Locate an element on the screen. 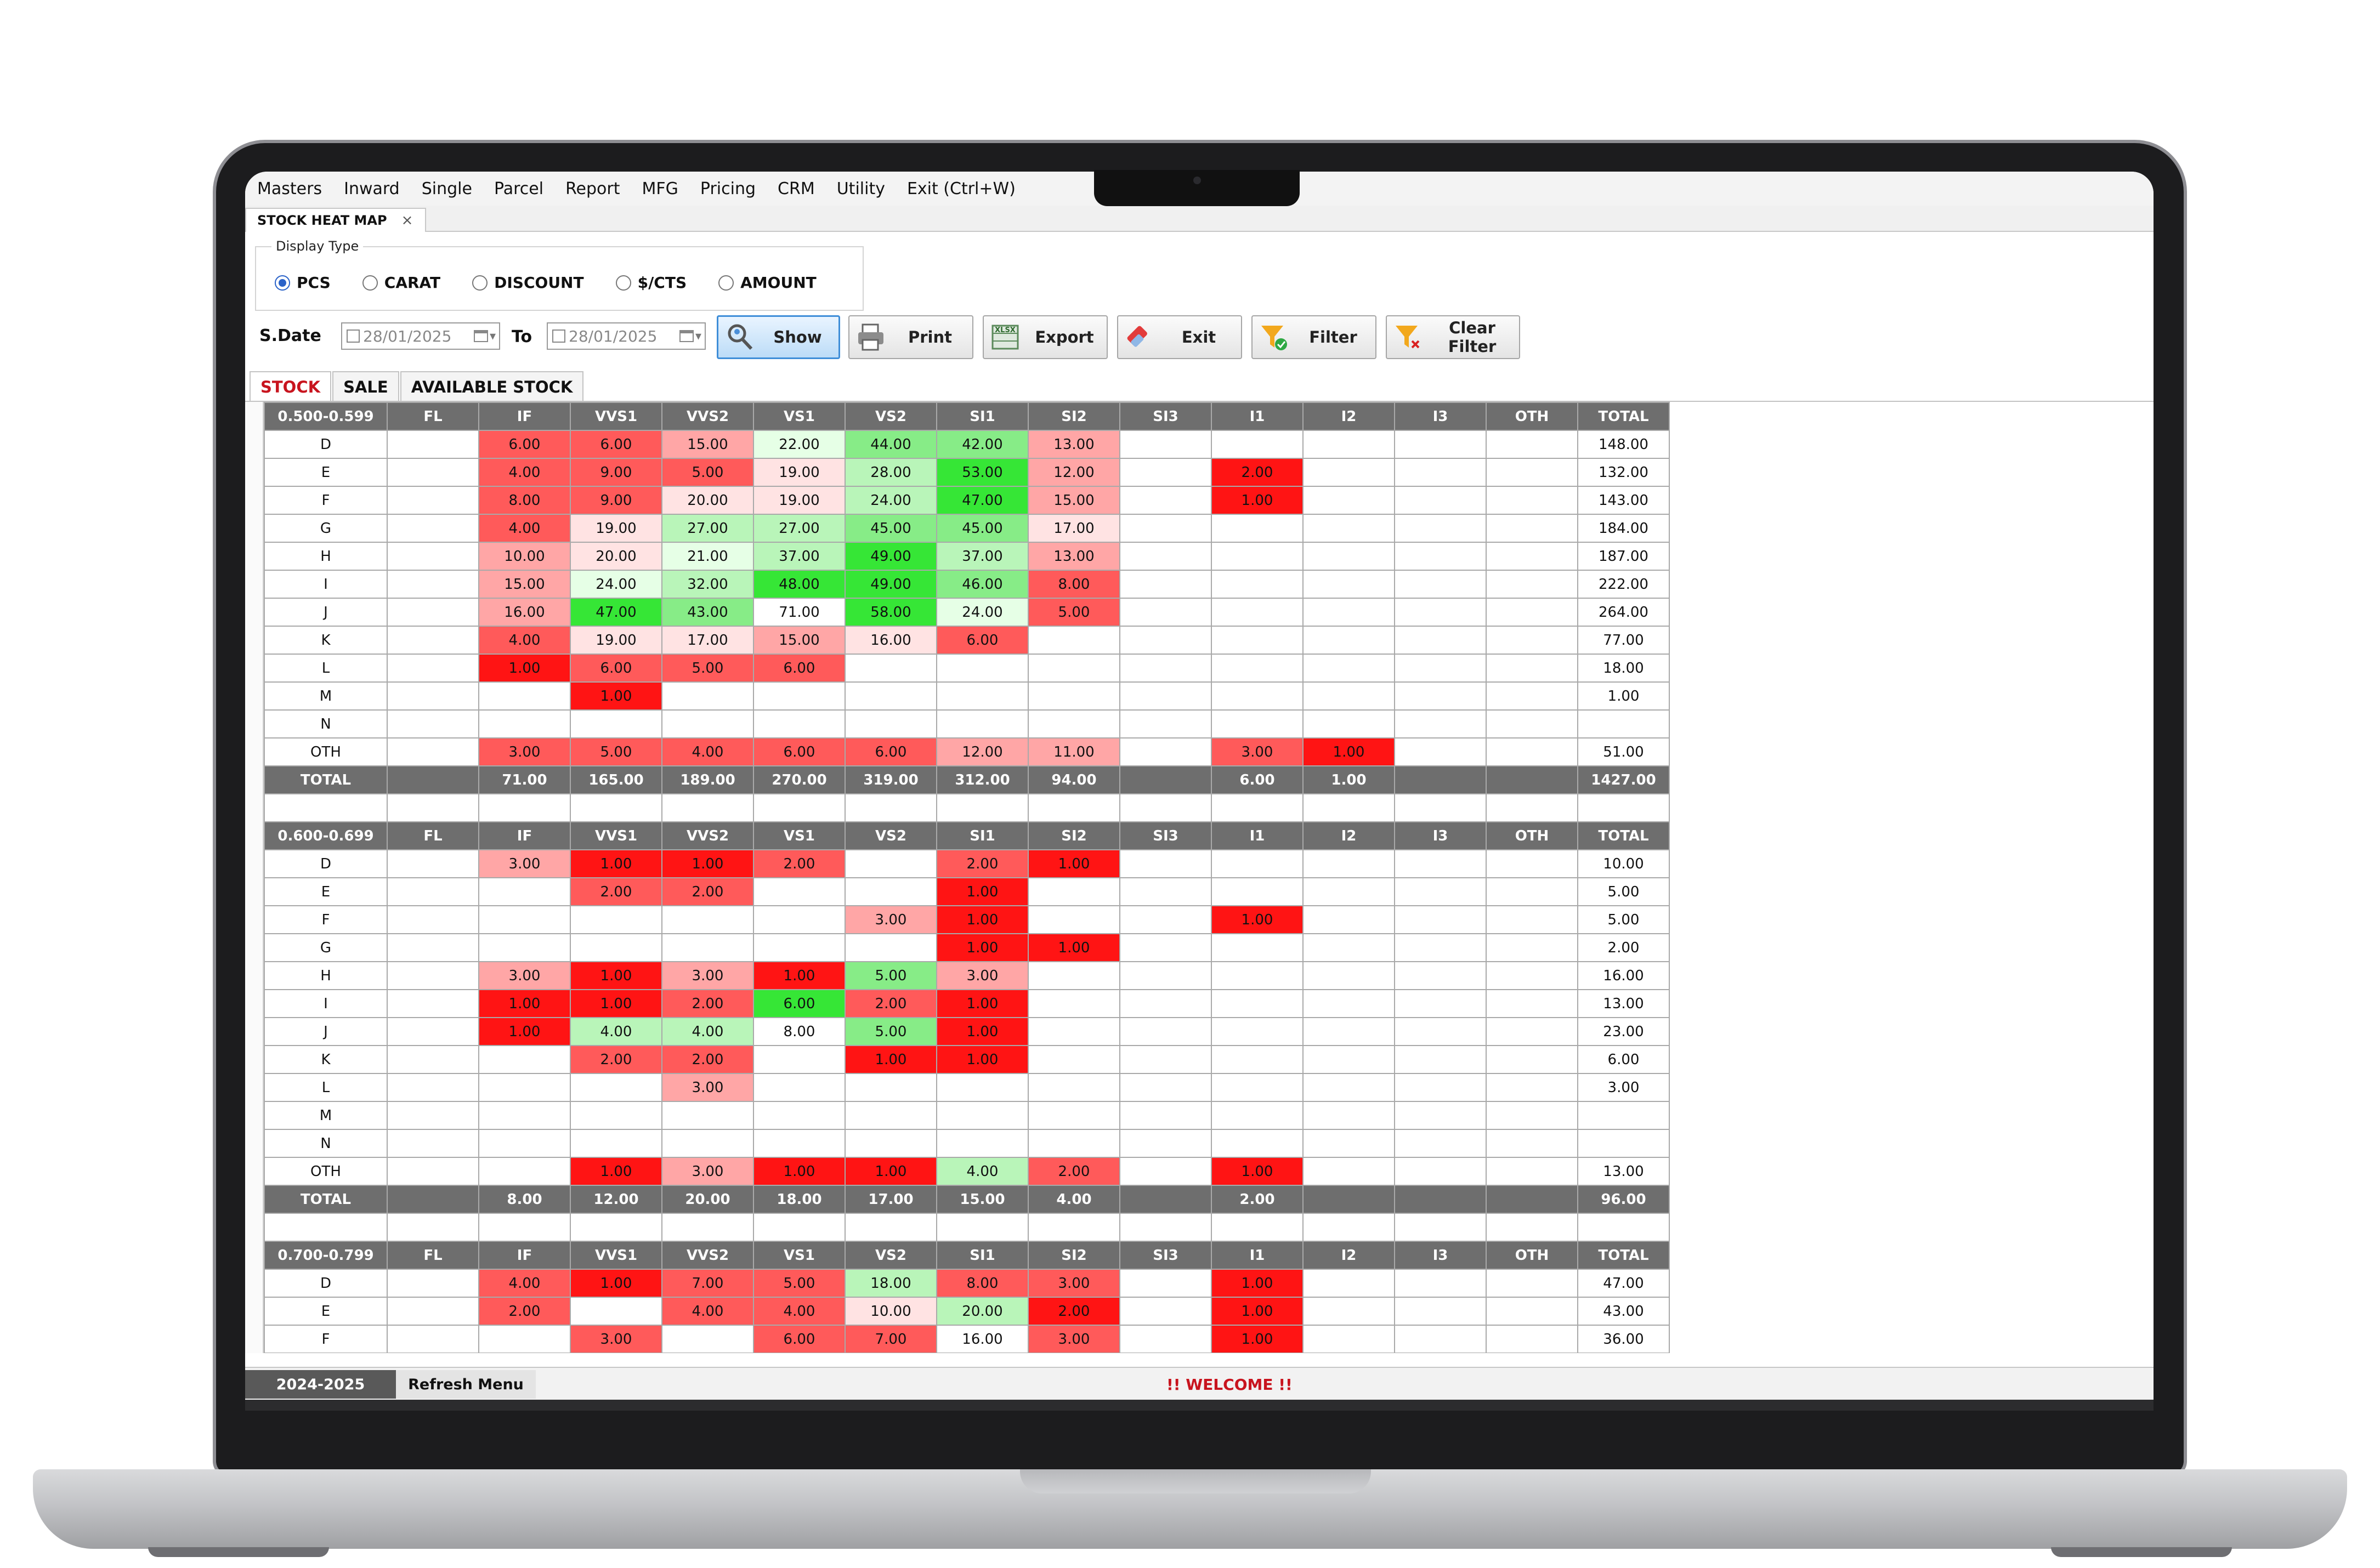  heat-cell: 58.00 is located at coordinates (891, 612).